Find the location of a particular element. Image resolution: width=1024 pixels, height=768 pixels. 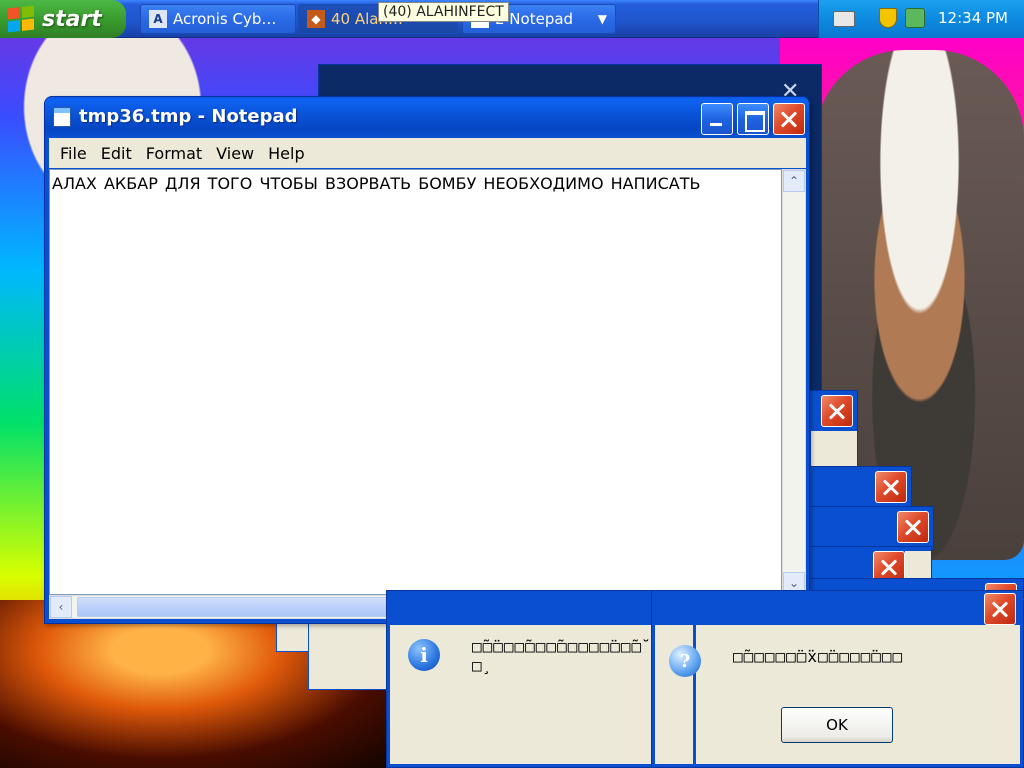

ok-button: OK is located at coordinates (837, 725).